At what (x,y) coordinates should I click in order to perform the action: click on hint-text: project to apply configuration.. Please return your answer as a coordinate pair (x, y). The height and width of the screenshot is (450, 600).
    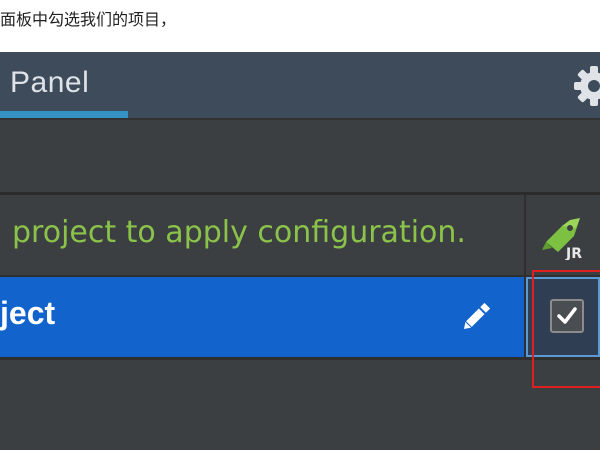
    Looking at the image, I should click on (239, 232).